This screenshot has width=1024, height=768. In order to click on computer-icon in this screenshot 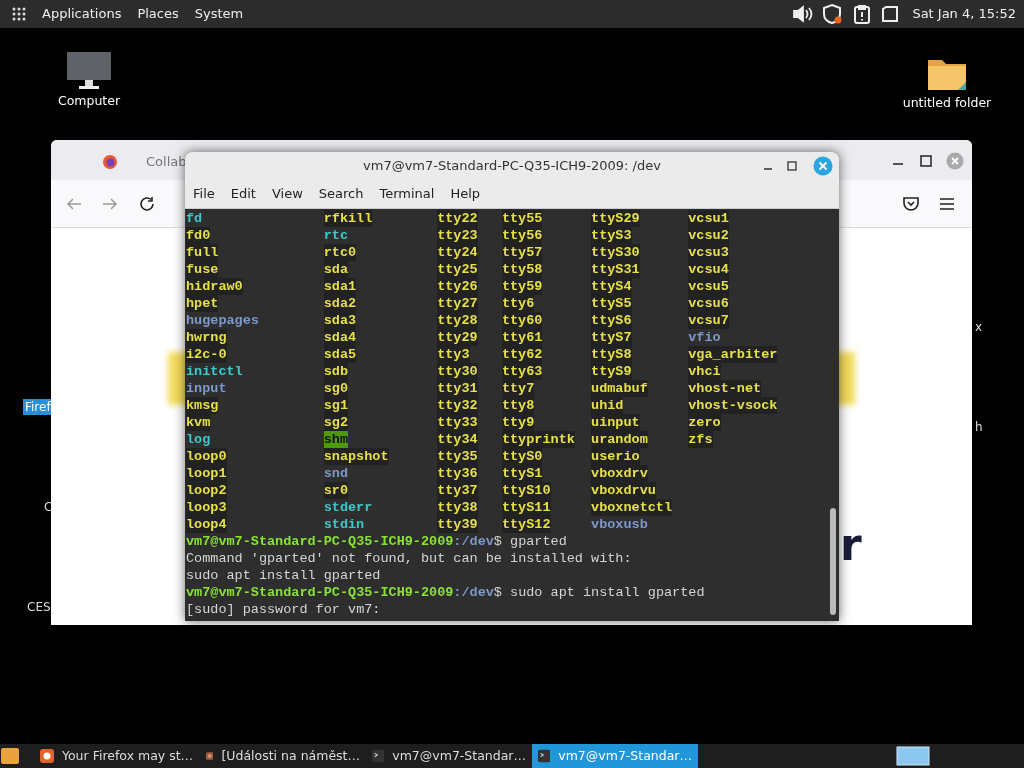, I will do `click(89, 71)`.